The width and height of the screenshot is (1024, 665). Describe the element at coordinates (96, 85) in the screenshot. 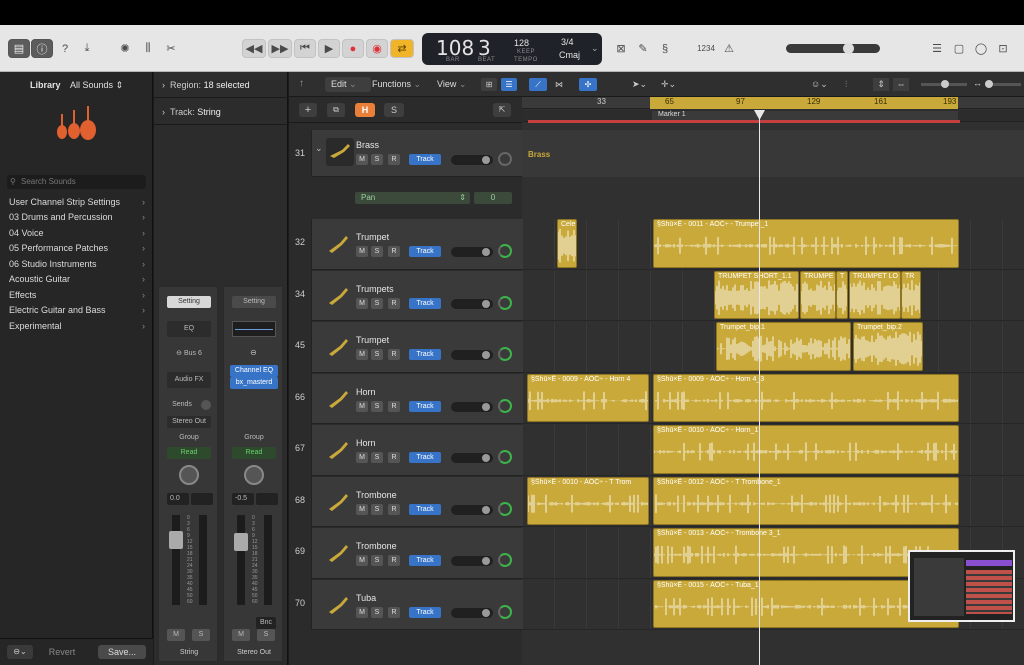

I see `sounds-filter: All Sounds ⇕` at that location.